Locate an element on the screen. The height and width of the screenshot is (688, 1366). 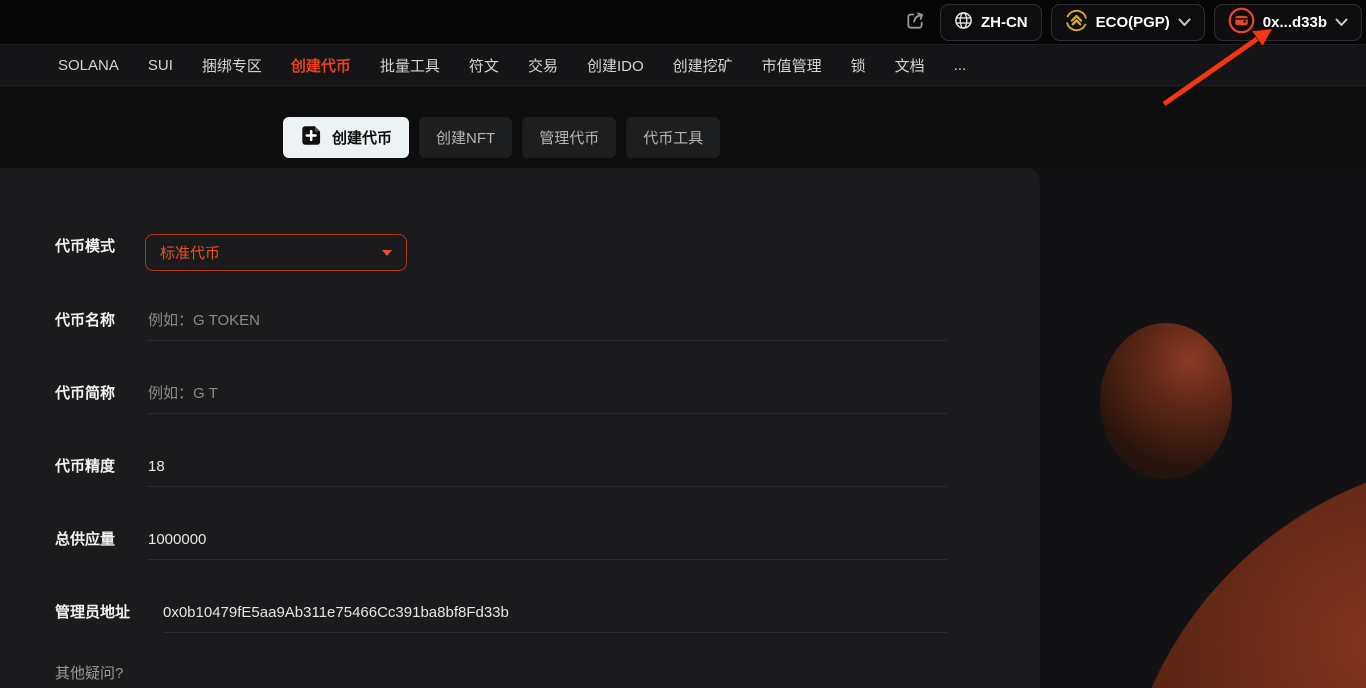
decorative-sphere-large is located at coordinates (1242, 572).